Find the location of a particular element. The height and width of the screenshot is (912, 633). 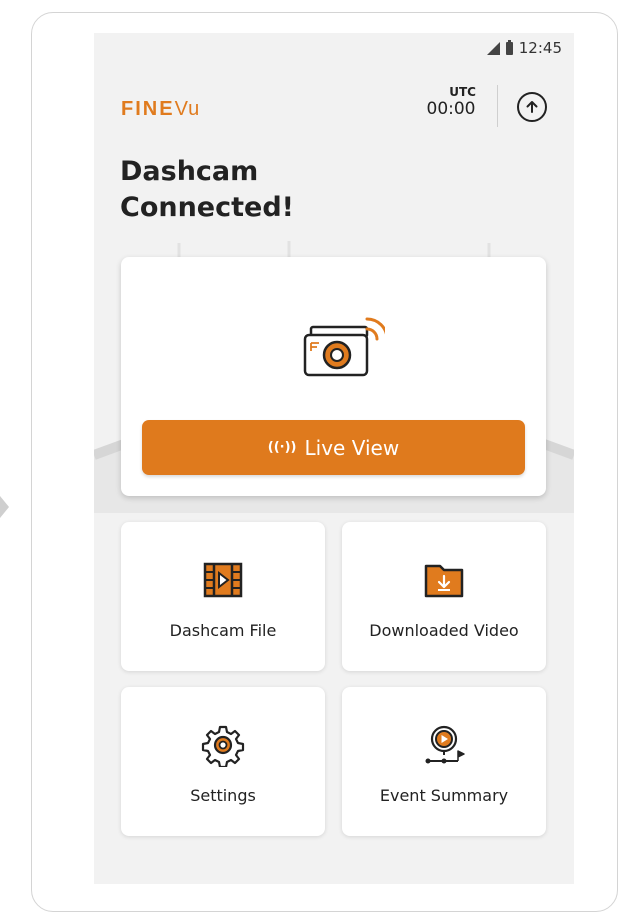

header-divider is located at coordinates (497, 106).